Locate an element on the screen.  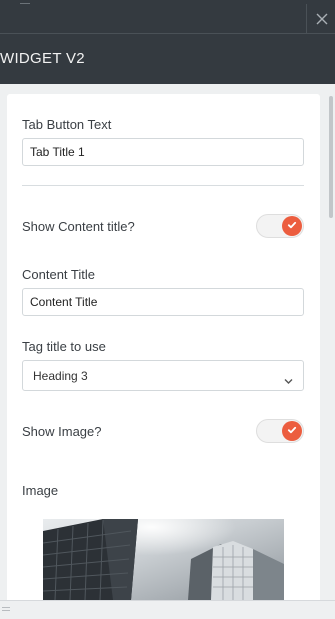
show-image-label: Show Image? is located at coordinates (62, 431).